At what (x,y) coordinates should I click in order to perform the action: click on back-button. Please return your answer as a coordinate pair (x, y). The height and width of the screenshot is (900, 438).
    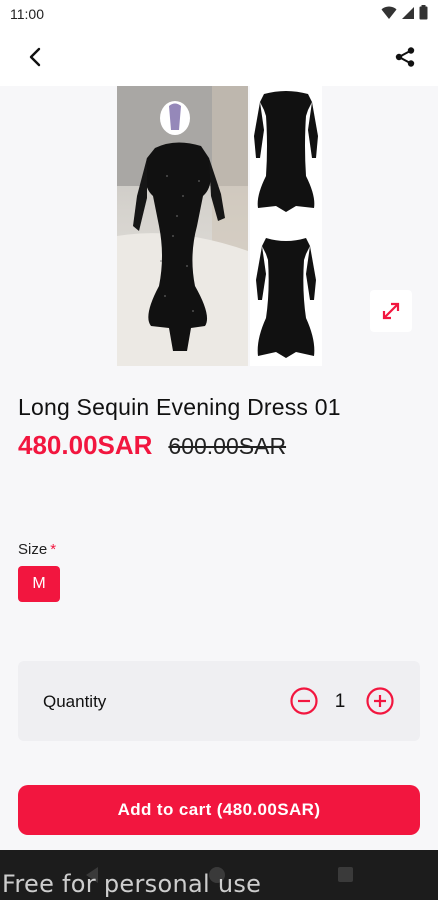
    Looking at the image, I should click on (35, 57).